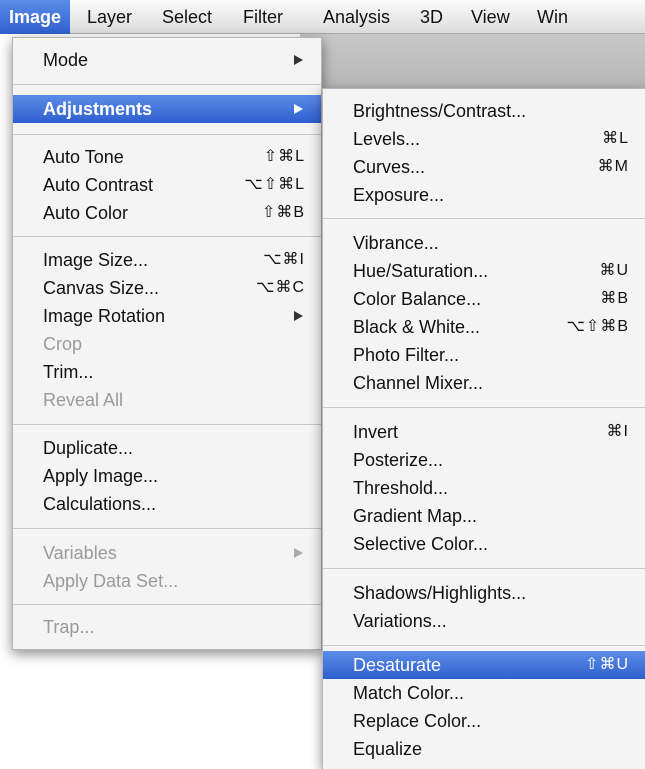  I want to click on menubar-layer: Layer, so click(109, 17).